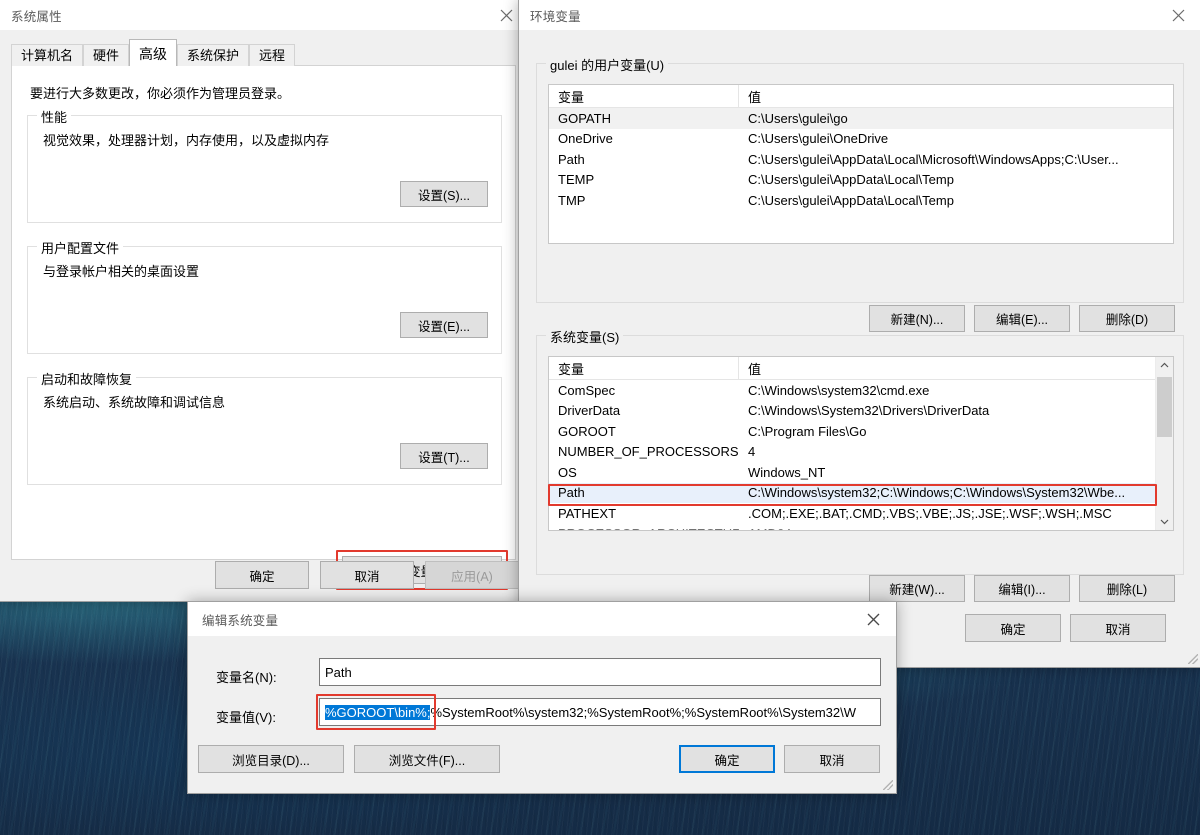  What do you see at coordinates (186, 140) in the screenshot?
I see `performance-group-text: 视觉效果，处理器计划，内存使用，以及虚拟内存` at bounding box center [186, 140].